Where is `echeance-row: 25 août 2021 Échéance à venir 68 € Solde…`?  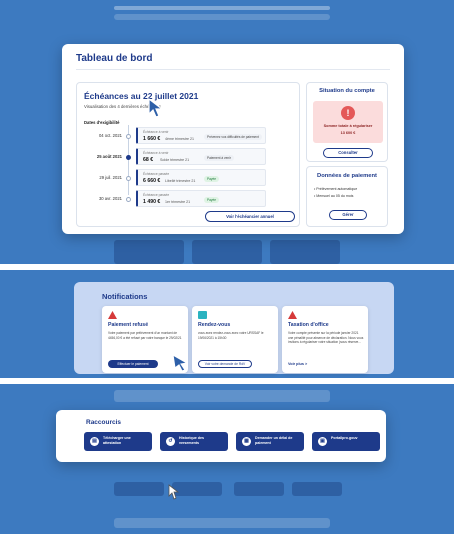 echeance-row: 25 août 2021 Échéance à venir 68 € Solde… is located at coordinates (175, 157).